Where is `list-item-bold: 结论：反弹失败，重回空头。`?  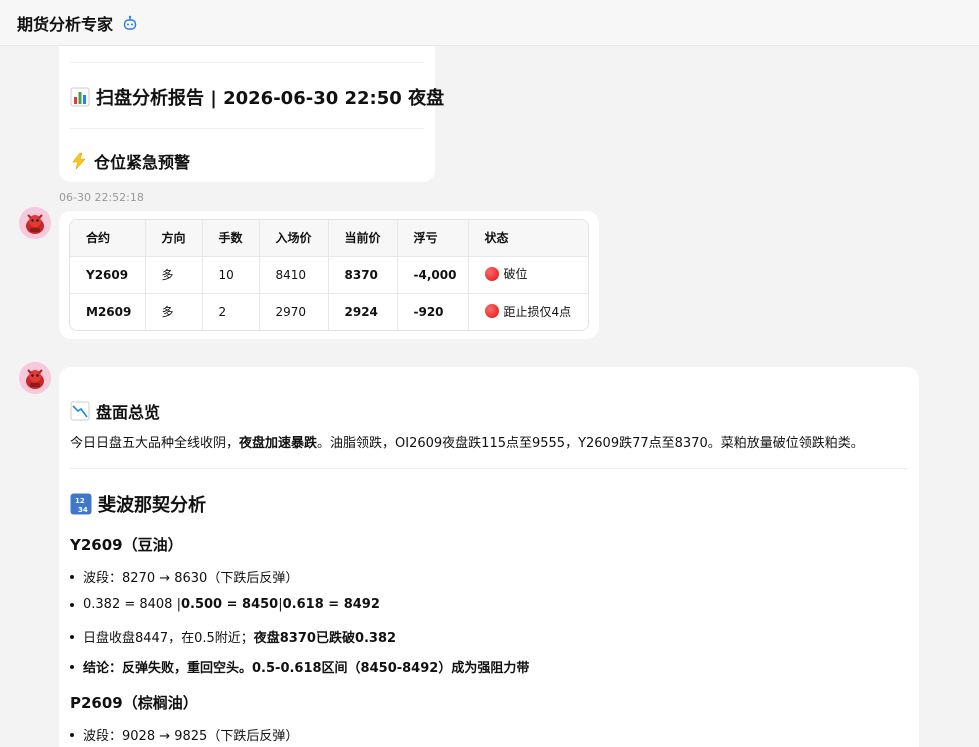 list-item-bold: 结论：反弹失败，重回空头。 is located at coordinates (168, 668).